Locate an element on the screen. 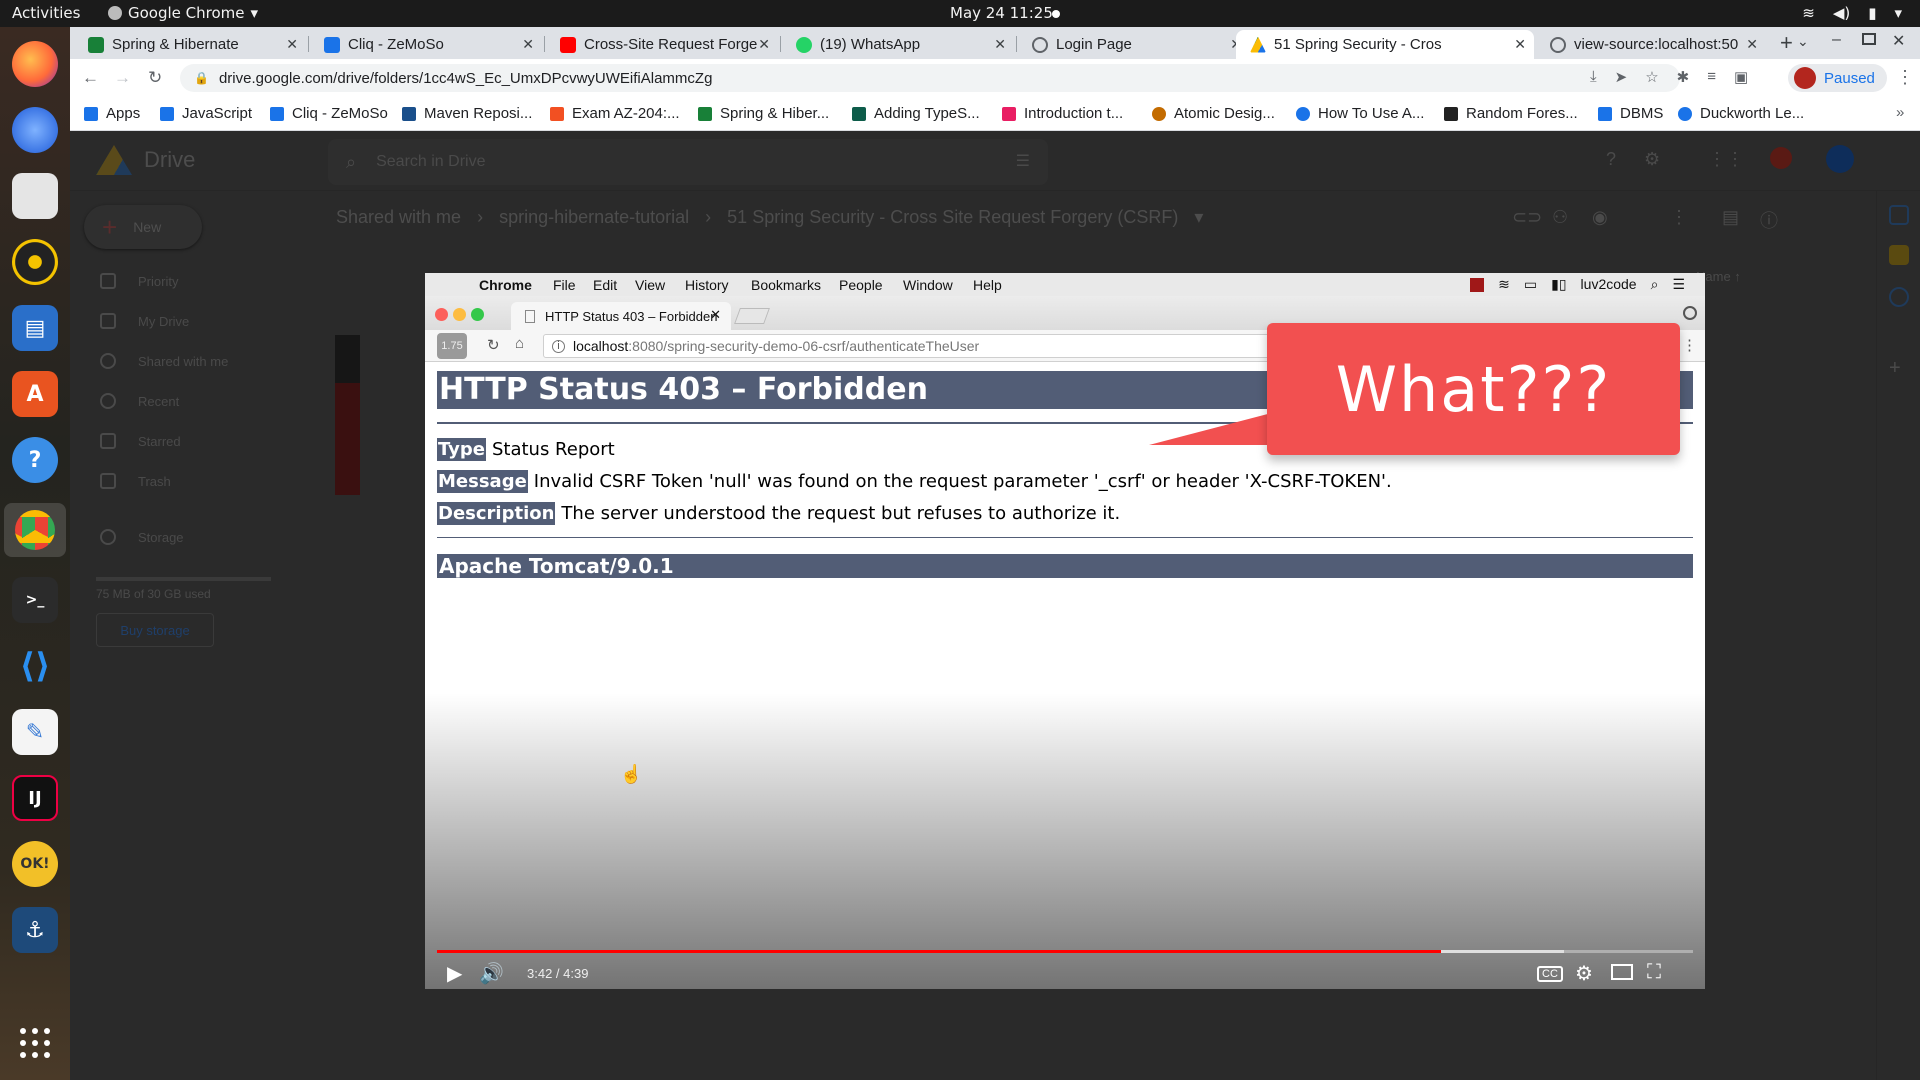 The height and width of the screenshot is (1080, 1920). intellij-icon: IJ is located at coordinates (35, 798).